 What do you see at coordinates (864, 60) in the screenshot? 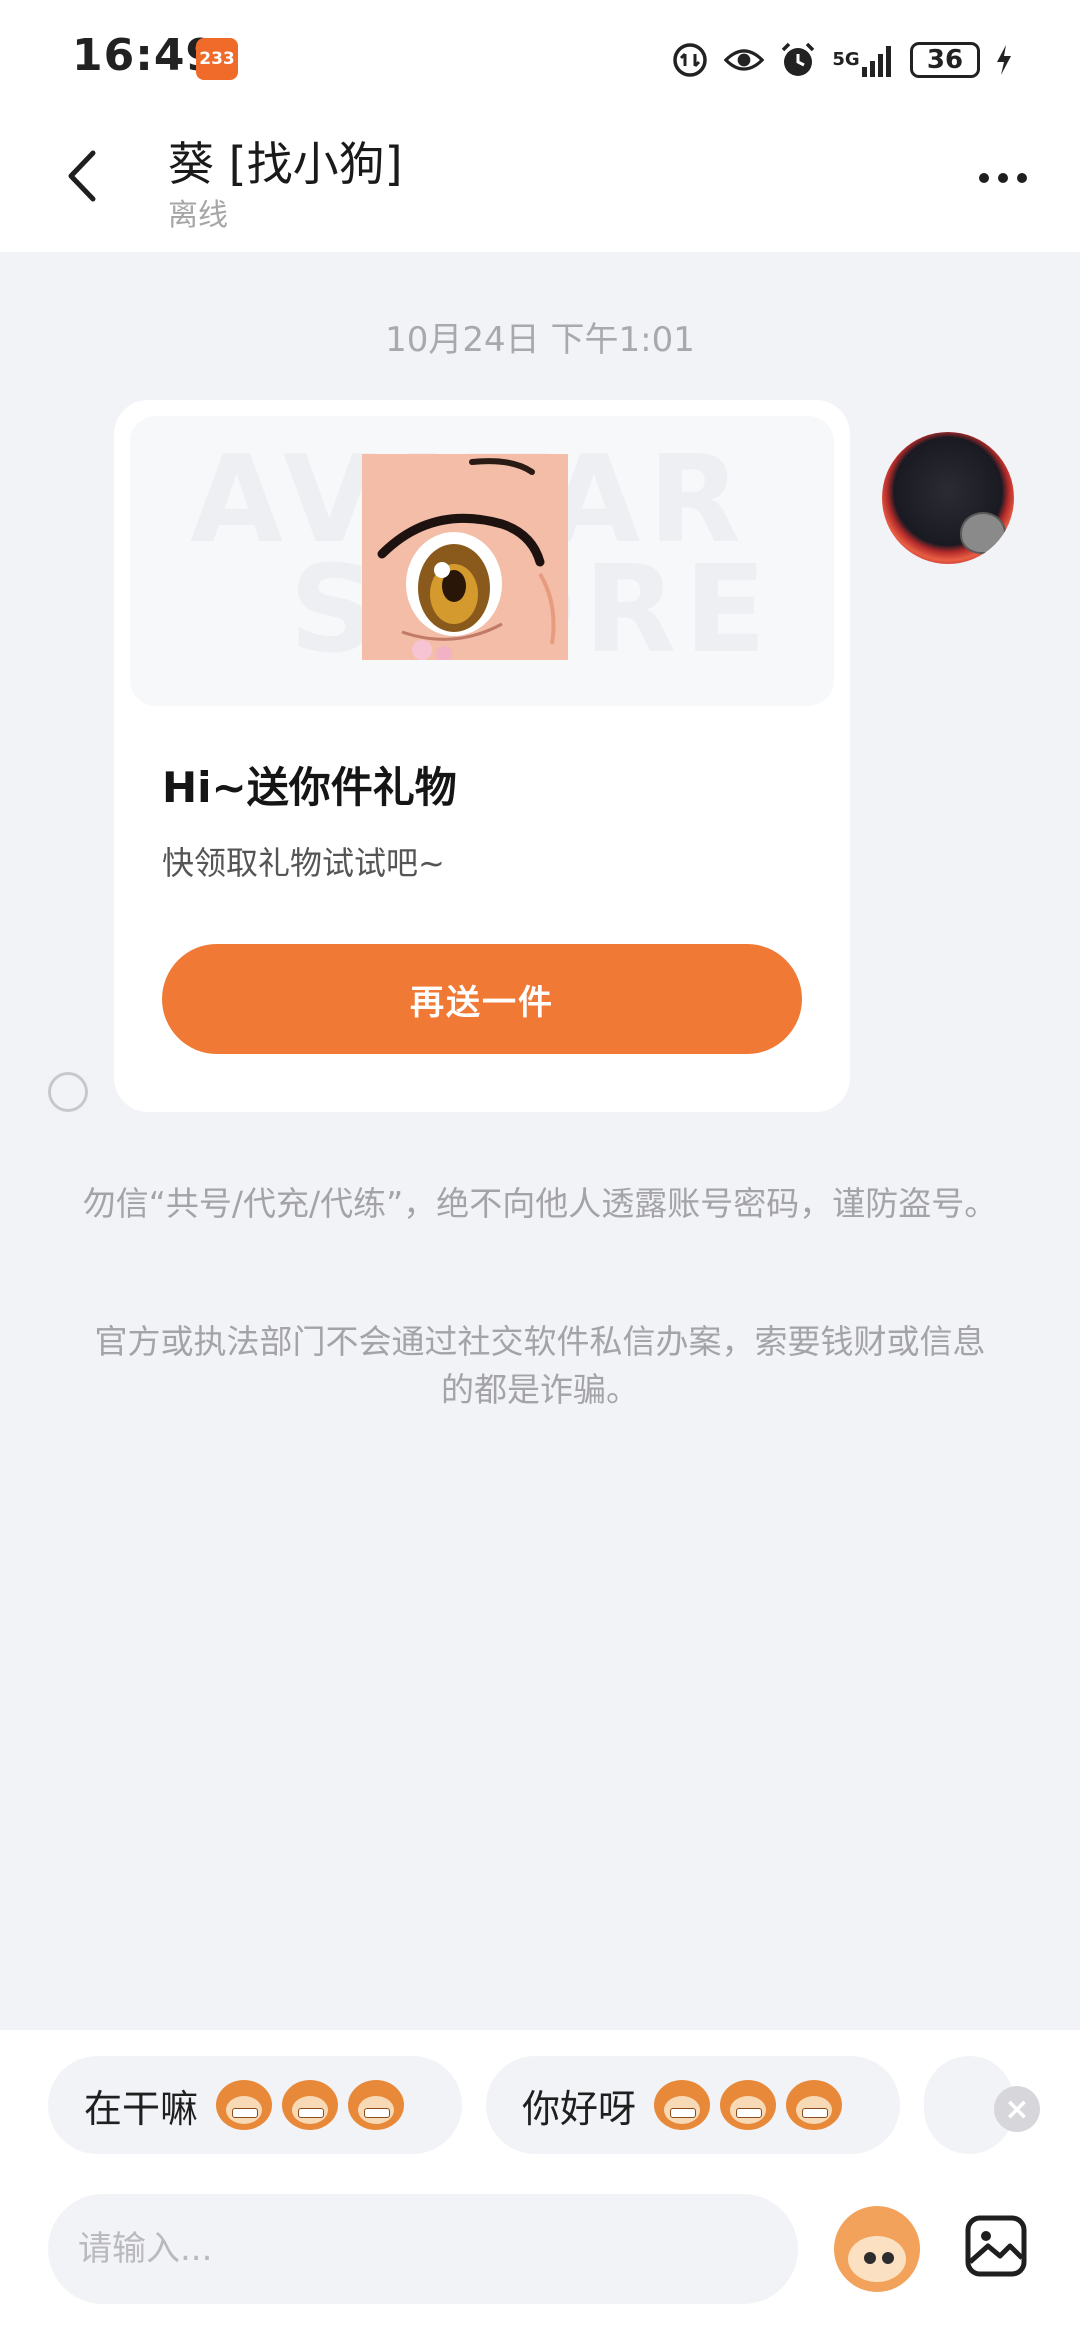
I see `signal-icon: 5G` at bounding box center [864, 60].